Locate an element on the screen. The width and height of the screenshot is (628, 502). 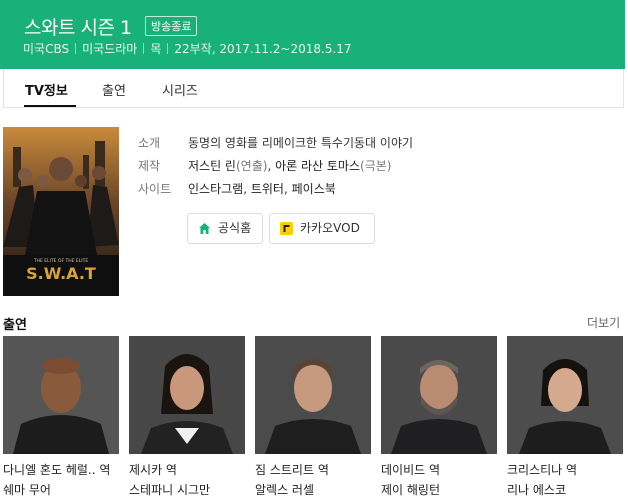
cast-section-title: 출연 is located at coordinates (15, 325).